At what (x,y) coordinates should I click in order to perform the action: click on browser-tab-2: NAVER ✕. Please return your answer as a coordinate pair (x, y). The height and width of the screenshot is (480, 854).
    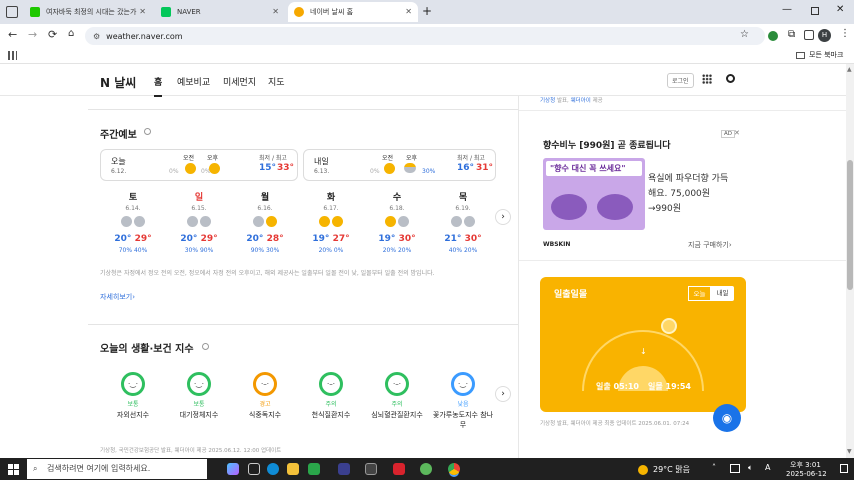
    Looking at the image, I should click on (220, 12).